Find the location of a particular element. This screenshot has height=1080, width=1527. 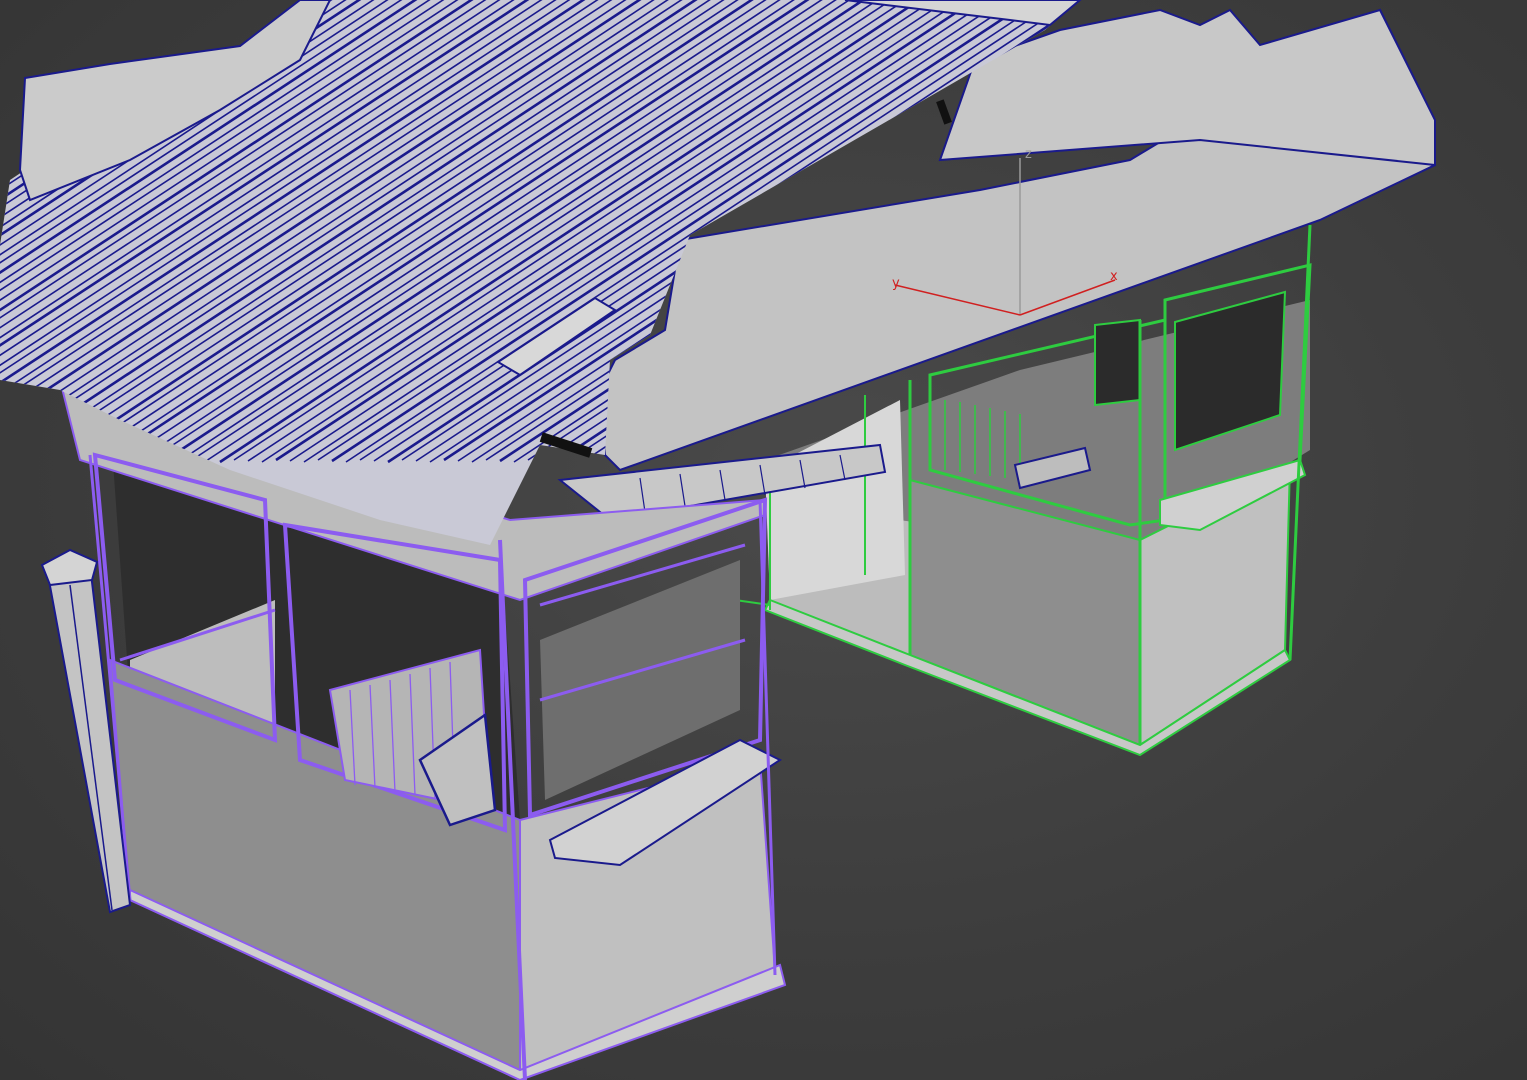

axis-z-label: z is located at coordinates (1028, 154).